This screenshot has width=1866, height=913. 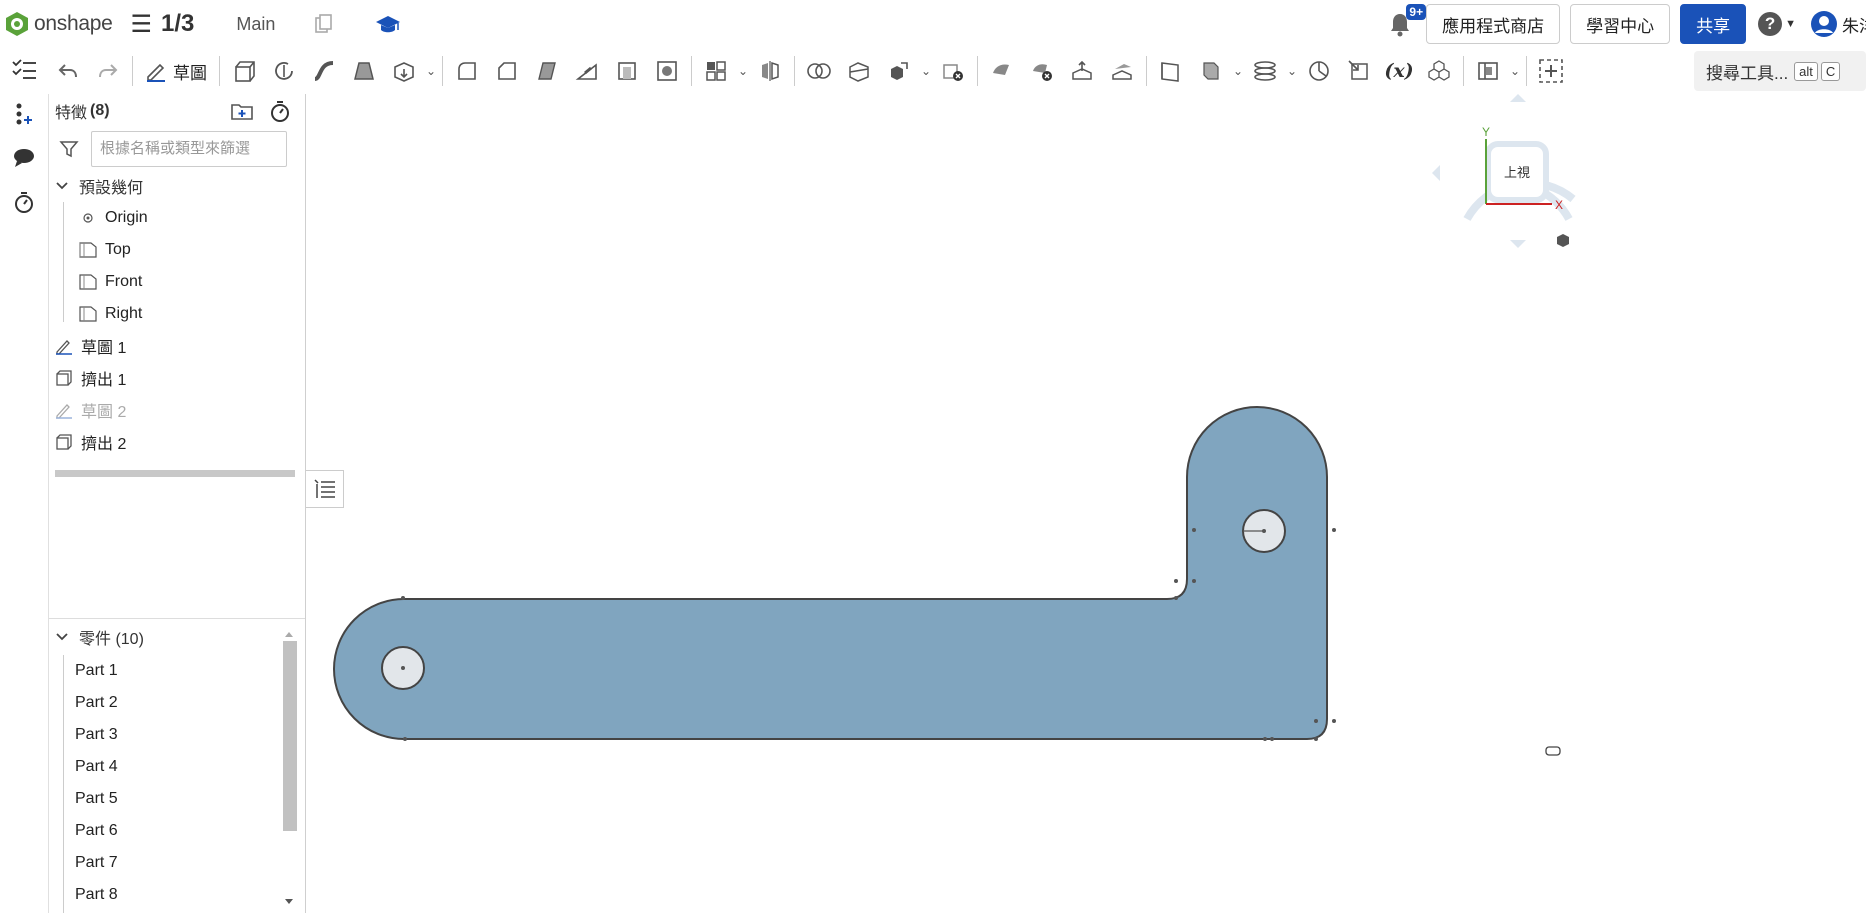 What do you see at coordinates (1439, 71) in the screenshot?
I see `cubes-icon` at bounding box center [1439, 71].